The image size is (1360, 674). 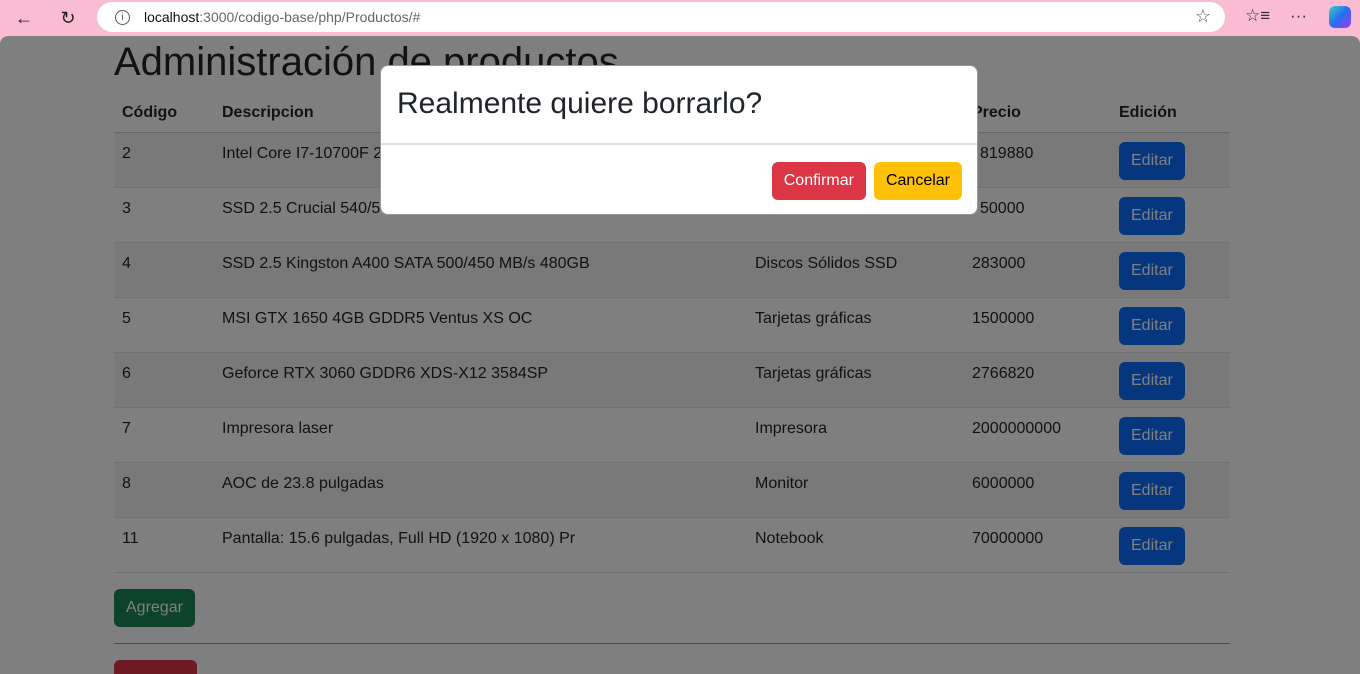 What do you see at coordinates (310, 17) in the screenshot?
I see `url-path: :3000/codigo-base/php/Productos/#` at bounding box center [310, 17].